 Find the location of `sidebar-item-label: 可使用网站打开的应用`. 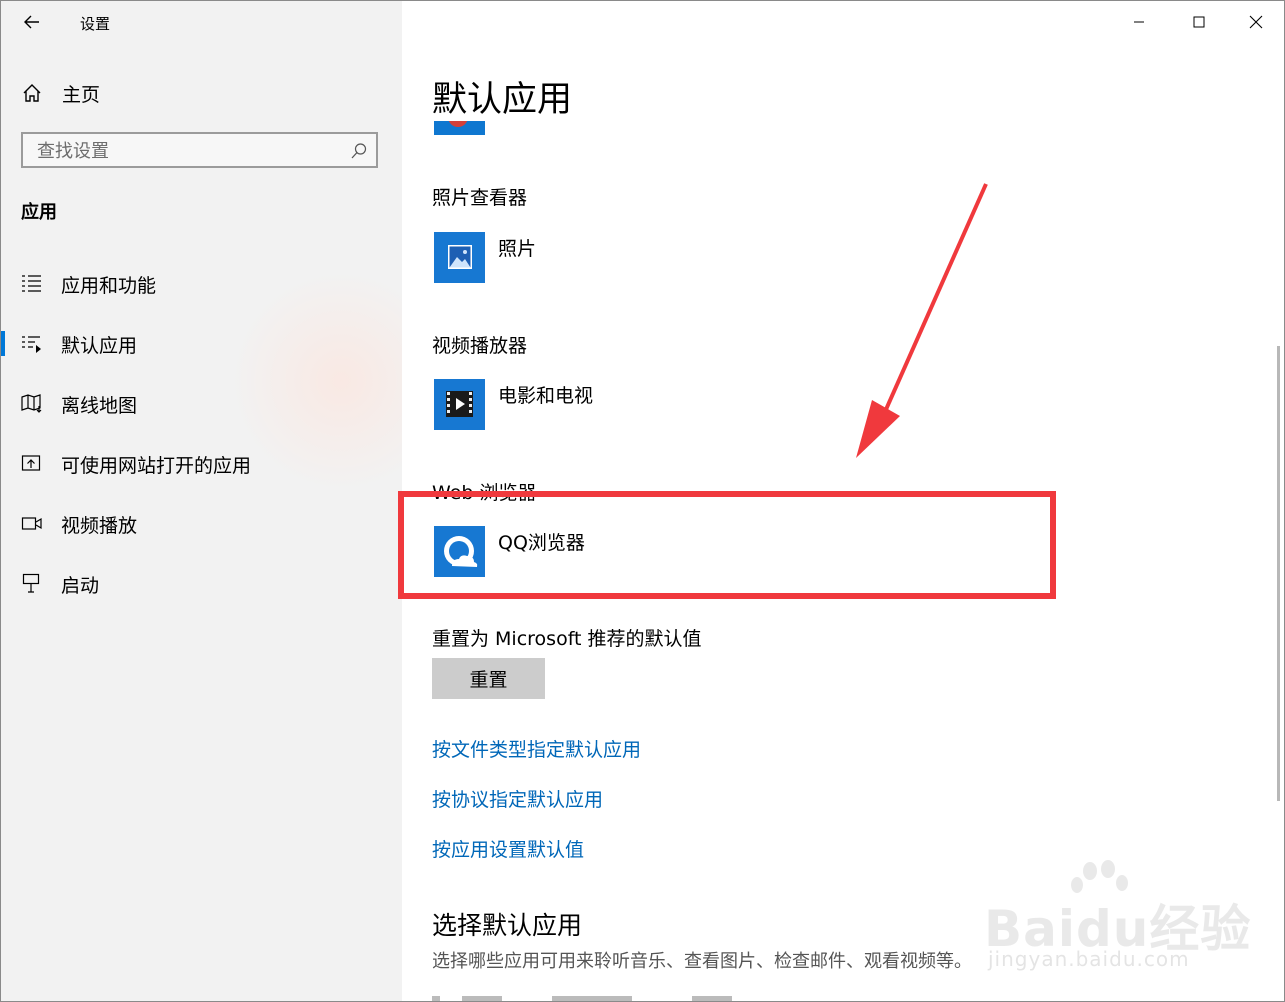

sidebar-item-label: 可使用网站打开的应用 is located at coordinates (156, 466).